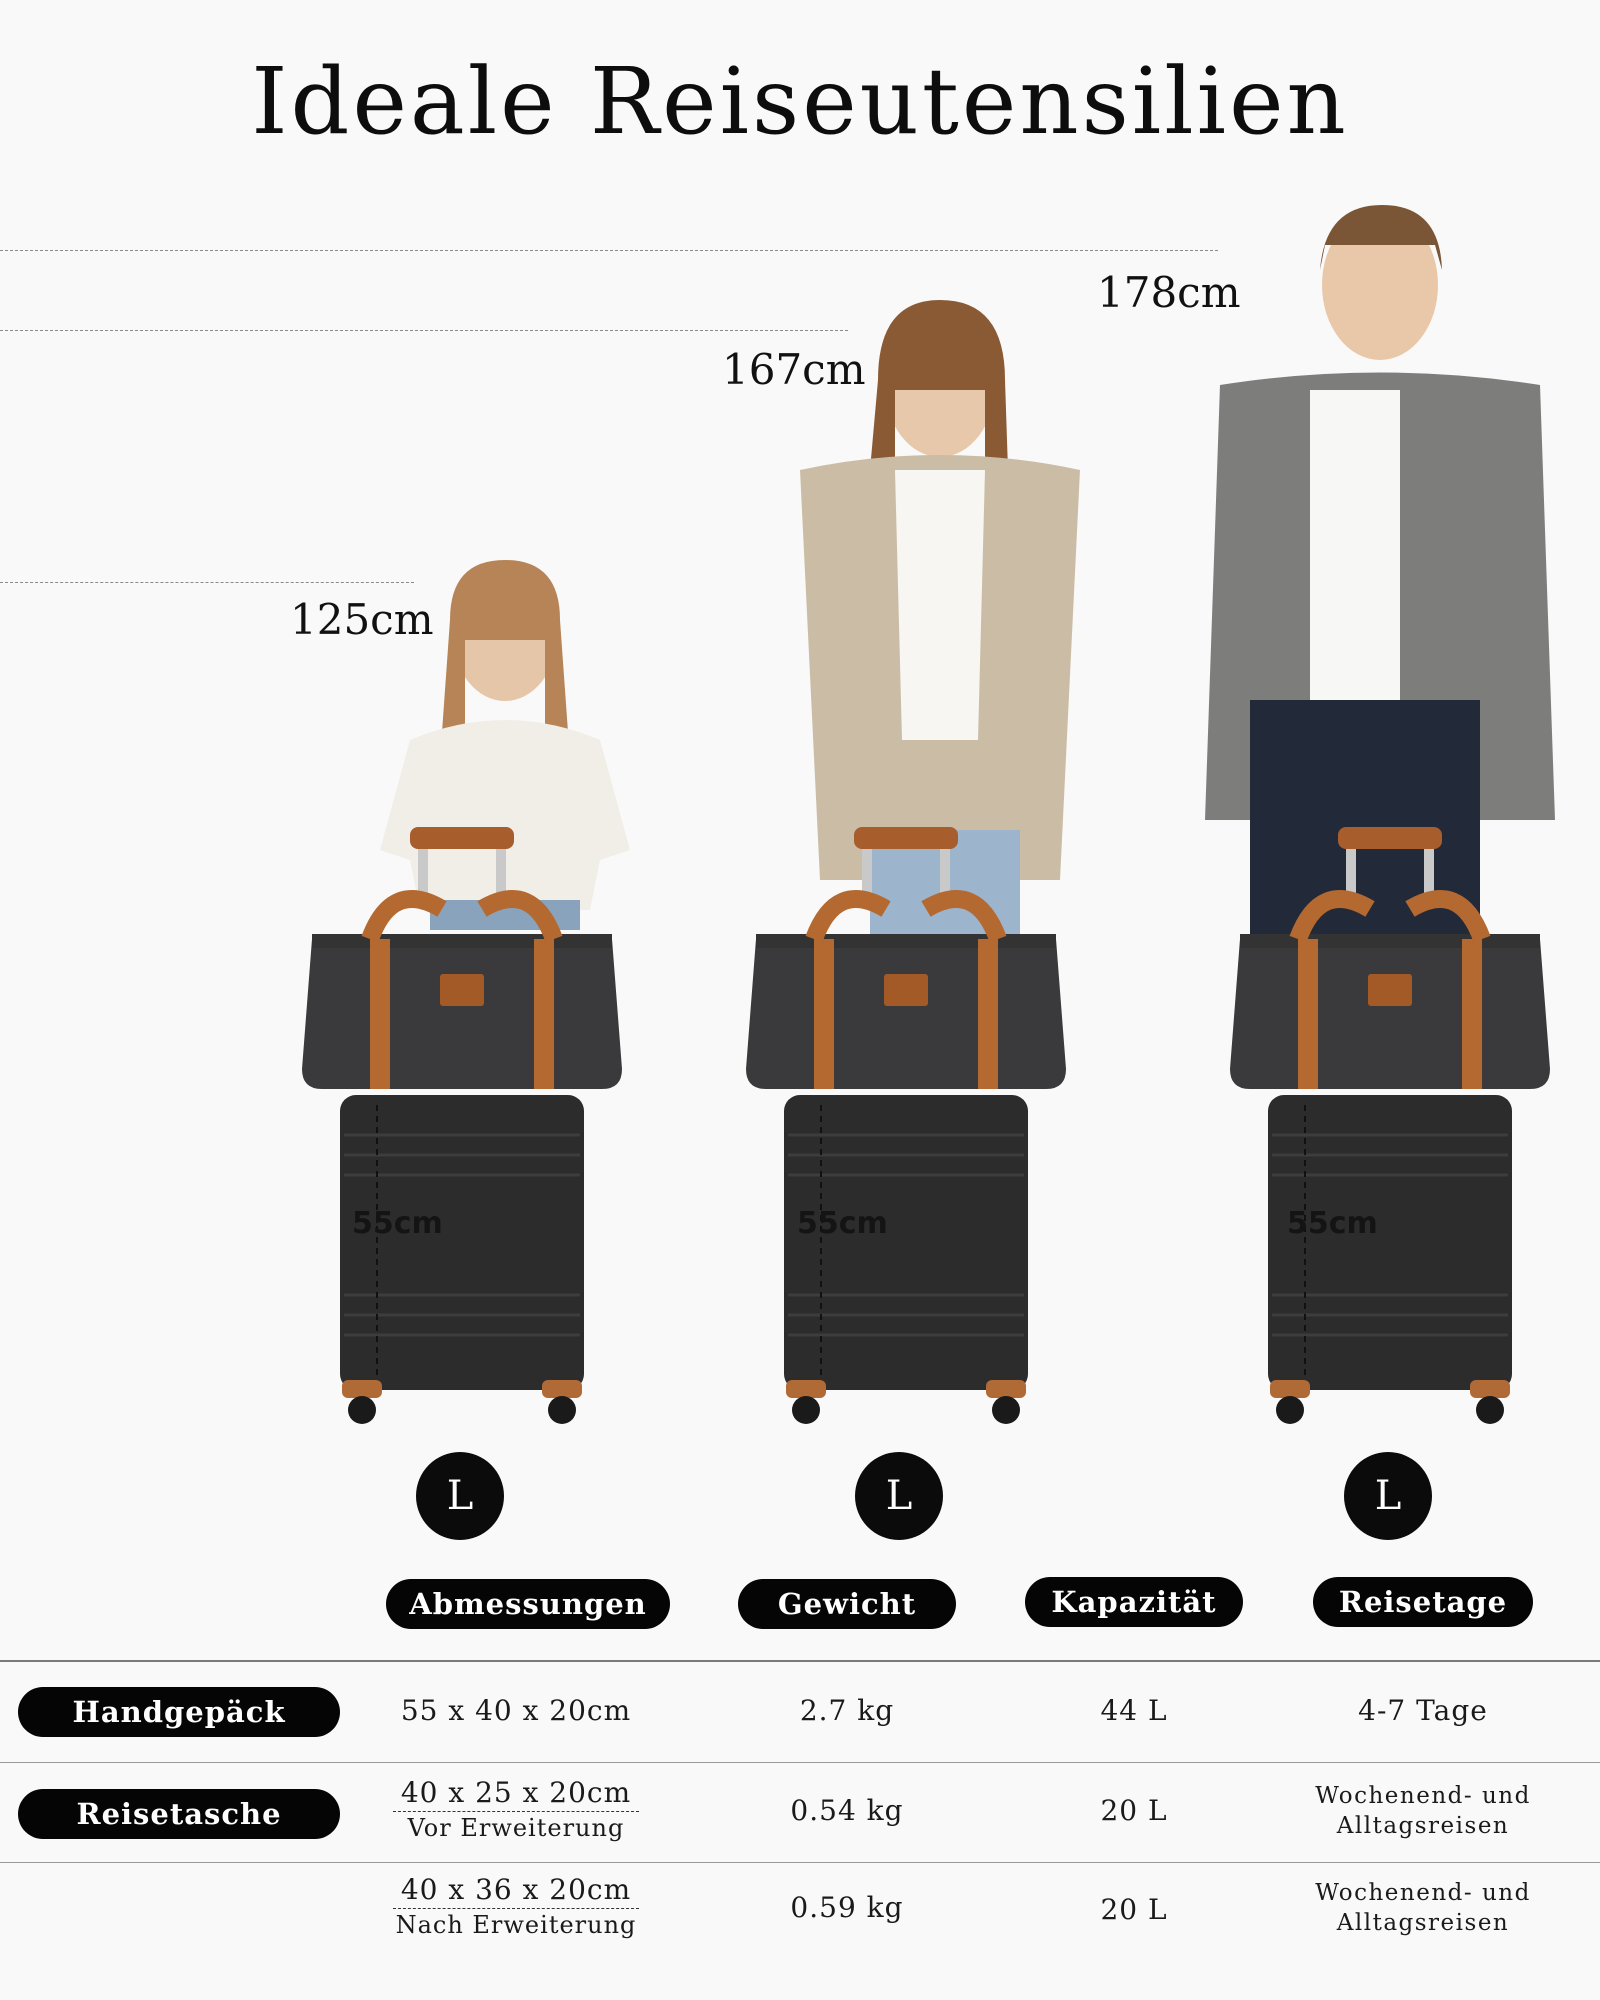 This screenshot has height=2000, width=1600. What do you see at coordinates (1332, 1223) in the screenshot?
I see `luggage-height-label-3: 55cm` at bounding box center [1332, 1223].